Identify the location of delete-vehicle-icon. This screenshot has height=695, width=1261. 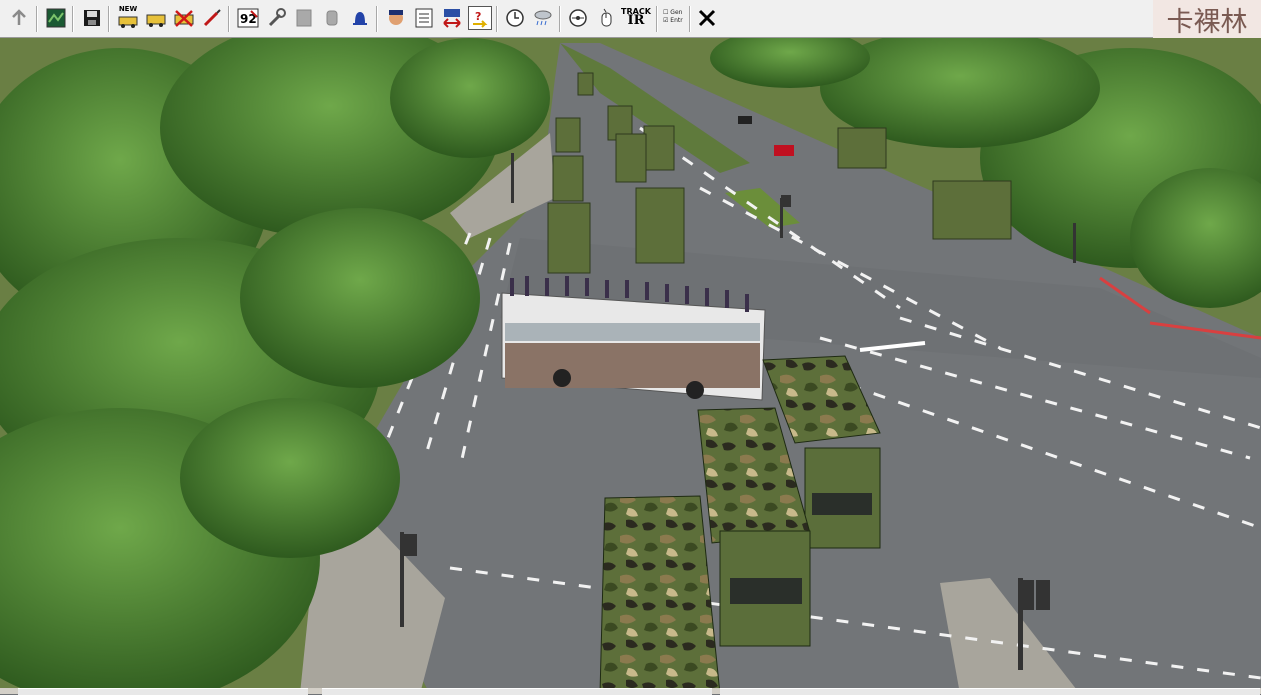
(184, 18).